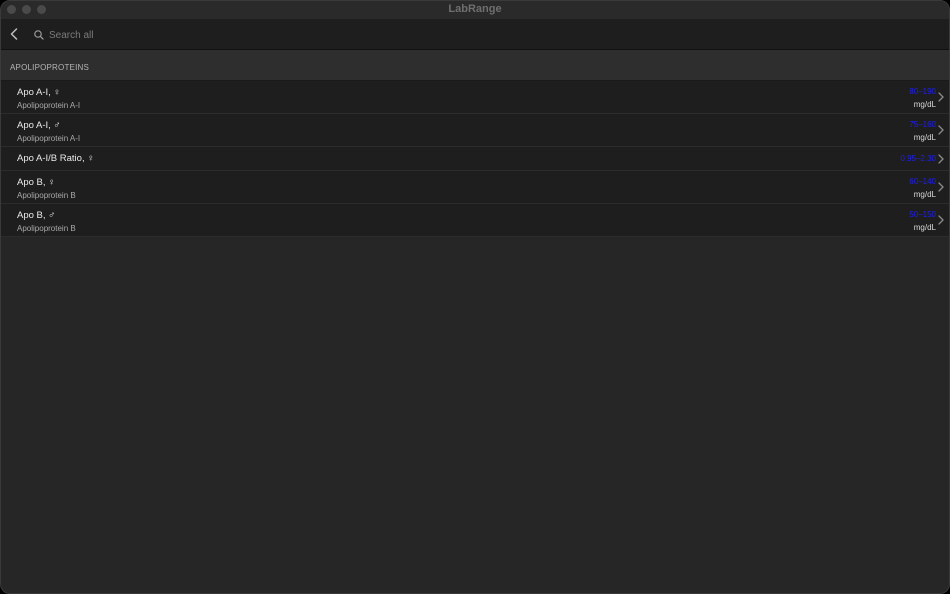  Describe the element at coordinates (918, 158) in the screenshot. I see `item-range: 0.95–2.30` at that location.